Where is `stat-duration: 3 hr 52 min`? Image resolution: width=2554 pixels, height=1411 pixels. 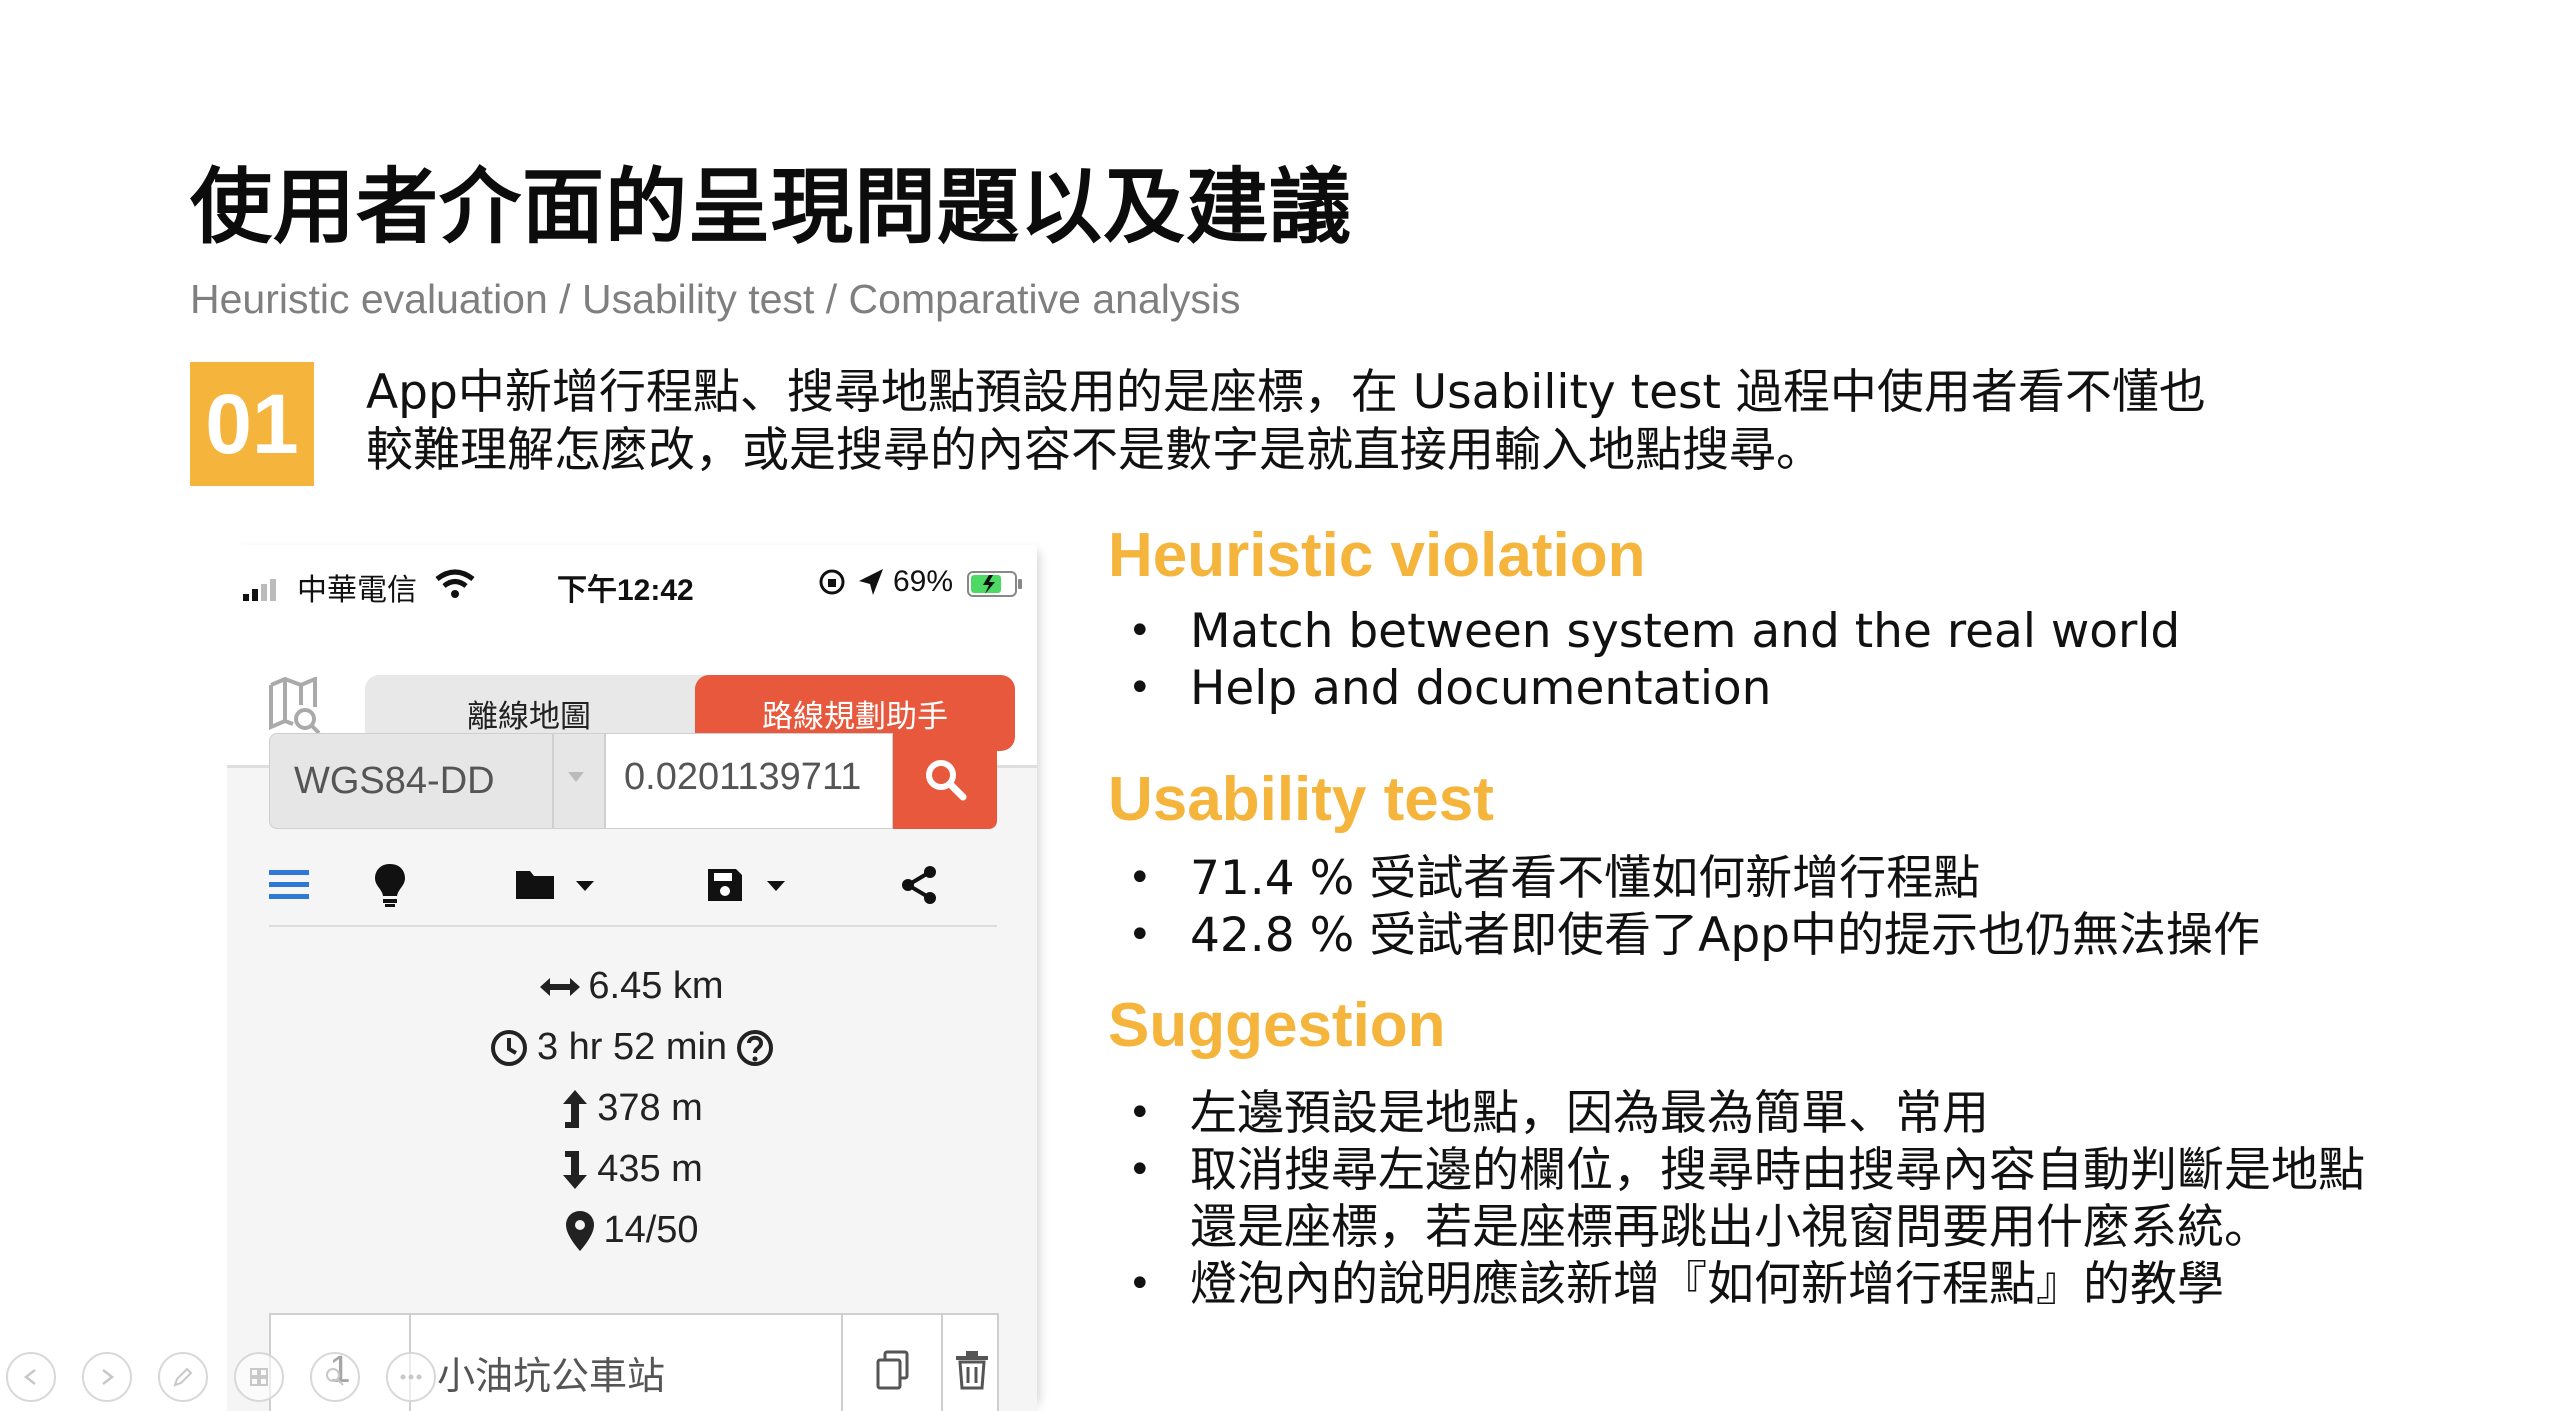 stat-duration: 3 hr 52 min is located at coordinates (632, 1047).